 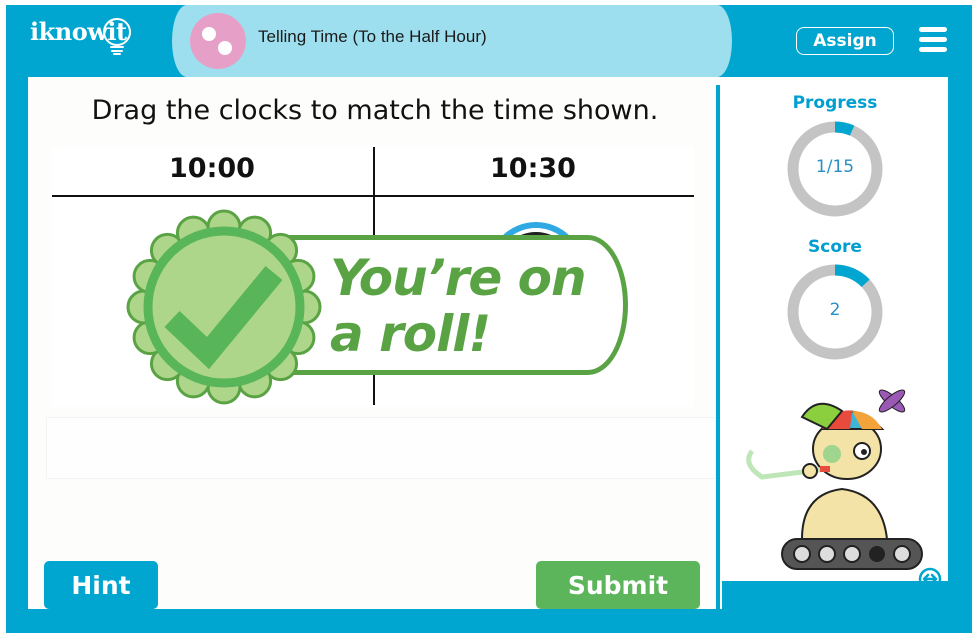 What do you see at coordinates (218, 41) in the screenshot?
I see `two-dots-icon` at bounding box center [218, 41].